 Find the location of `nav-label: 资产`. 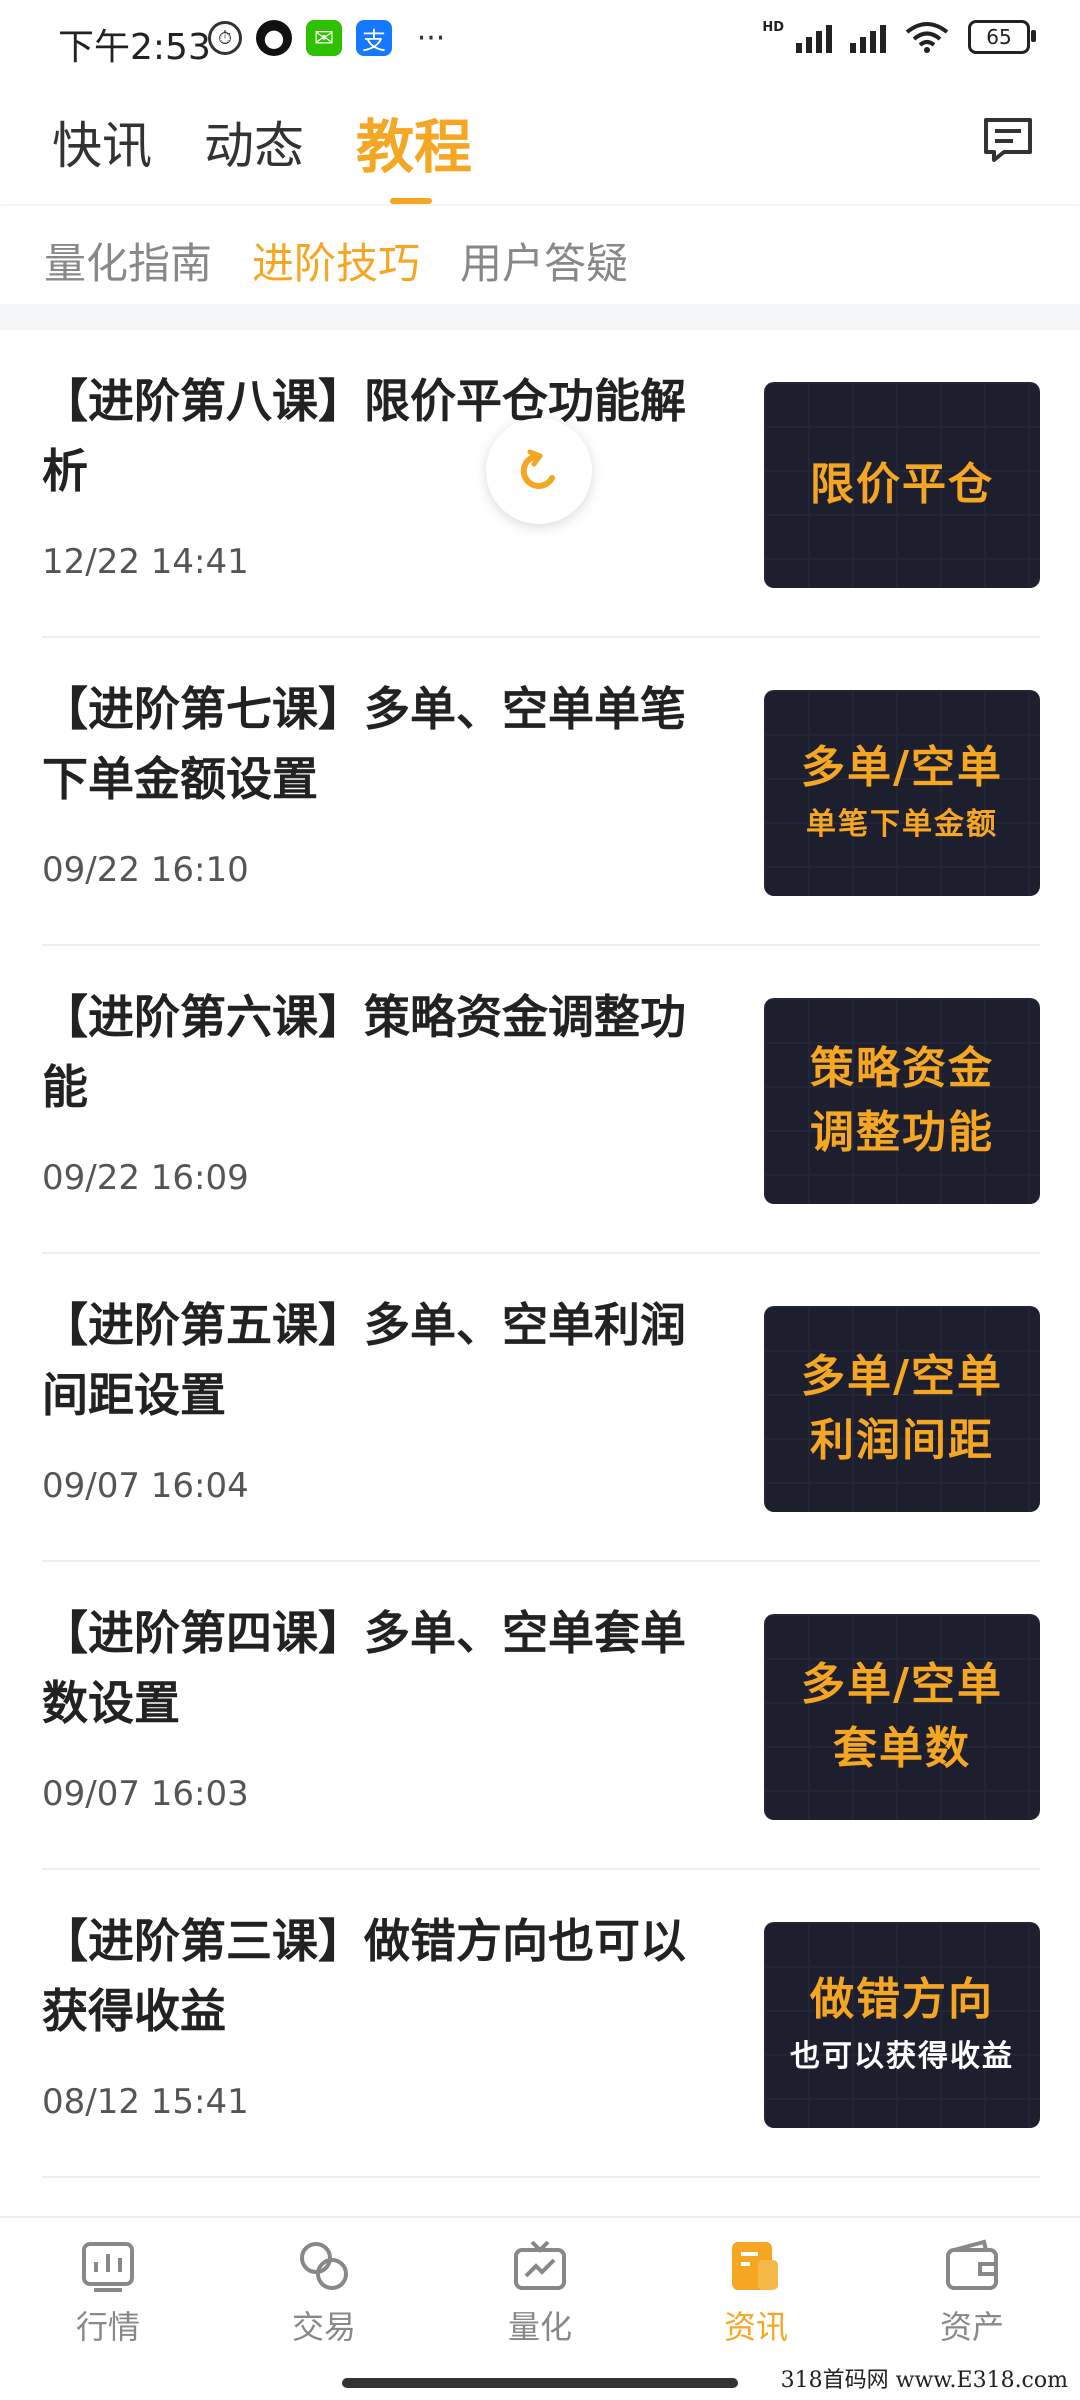

nav-label: 资产 is located at coordinates (971, 2327).